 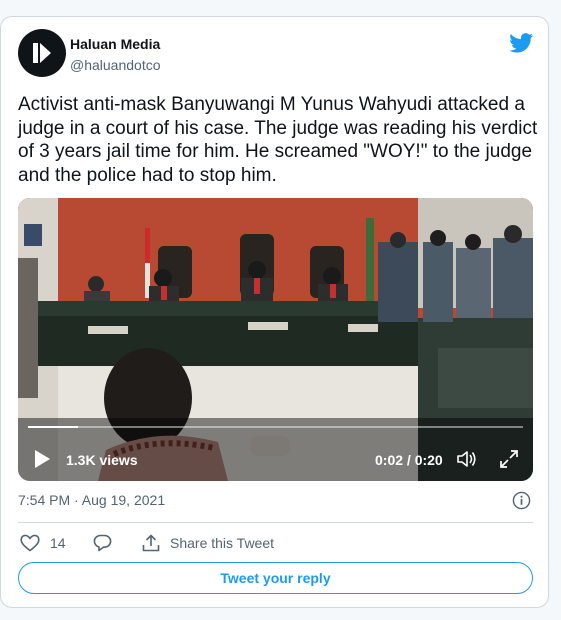 I want to click on share-label: Share this Tweet, so click(x=222, y=543).